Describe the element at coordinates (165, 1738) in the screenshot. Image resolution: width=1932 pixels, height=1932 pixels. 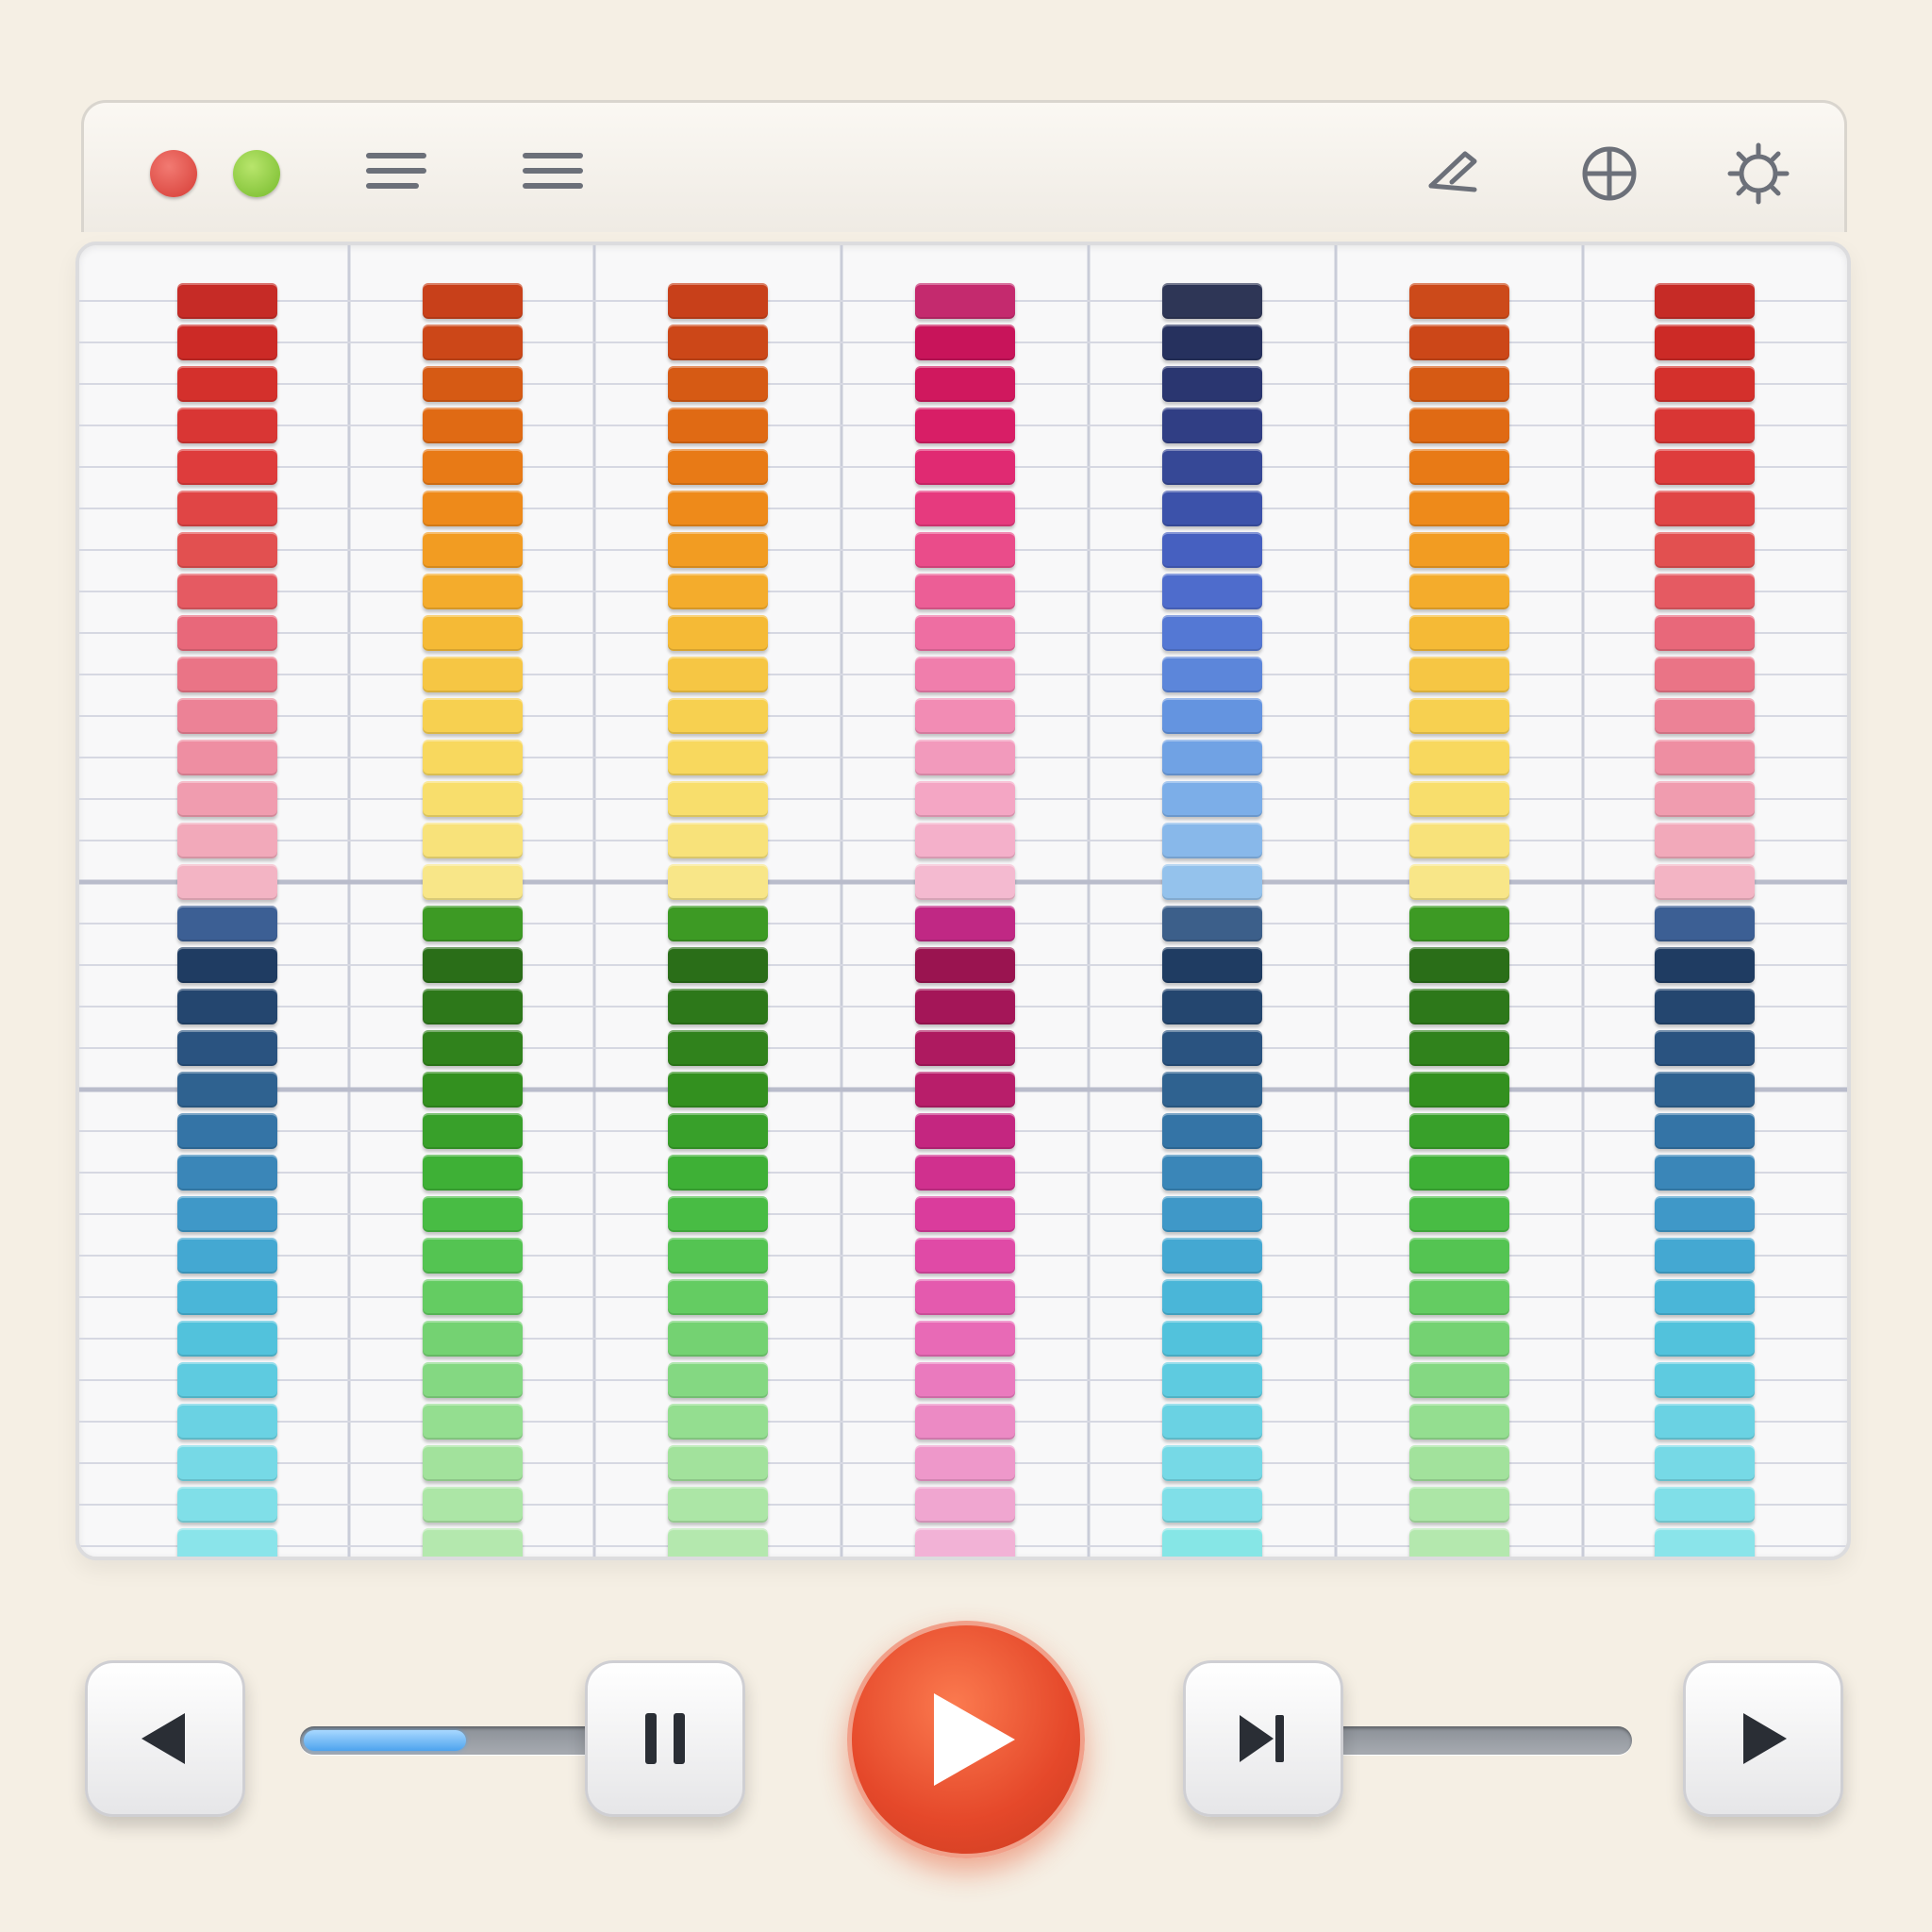
I see `previous-button` at that location.